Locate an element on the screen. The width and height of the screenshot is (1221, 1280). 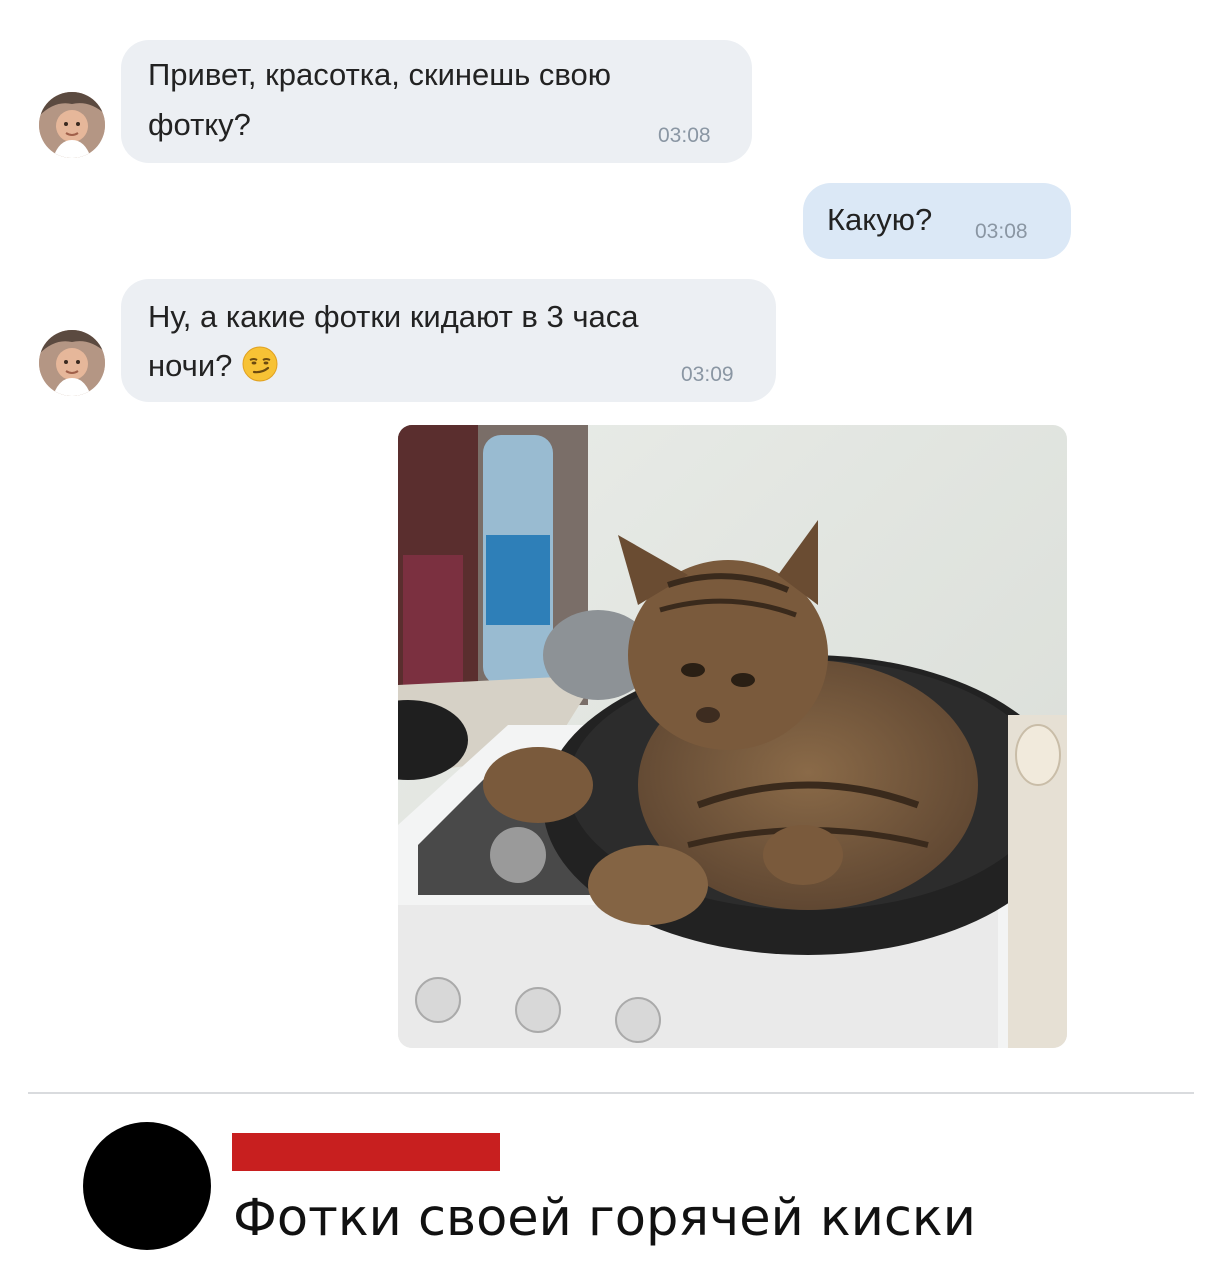
divider is located at coordinates (611, 1093).